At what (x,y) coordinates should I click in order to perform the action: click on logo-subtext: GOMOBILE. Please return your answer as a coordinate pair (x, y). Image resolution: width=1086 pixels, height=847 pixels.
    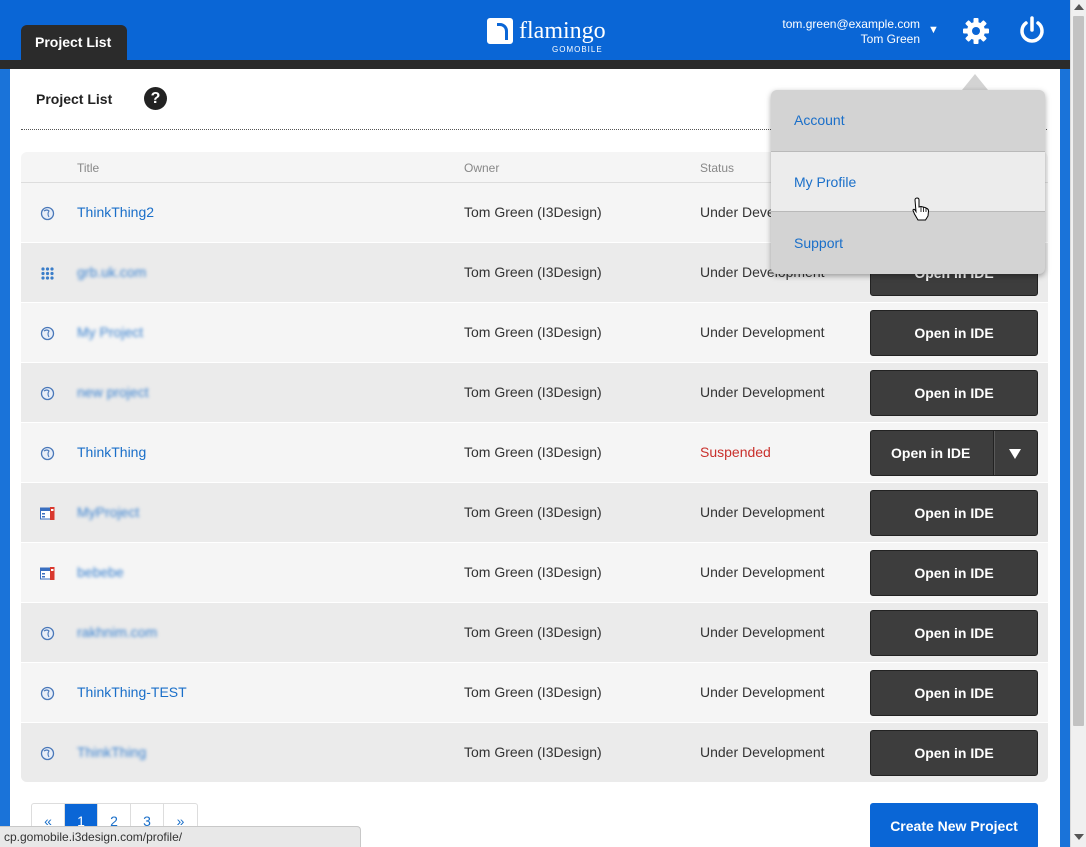
    Looking at the image, I should click on (577, 49).